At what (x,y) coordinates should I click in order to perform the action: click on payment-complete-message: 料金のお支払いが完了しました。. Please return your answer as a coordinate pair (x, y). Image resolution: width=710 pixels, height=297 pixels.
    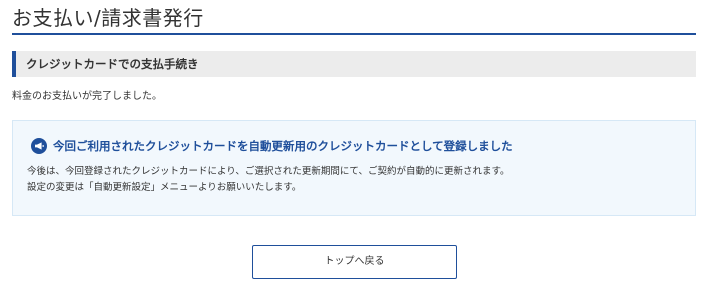
    Looking at the image, I should click on (87, 96).